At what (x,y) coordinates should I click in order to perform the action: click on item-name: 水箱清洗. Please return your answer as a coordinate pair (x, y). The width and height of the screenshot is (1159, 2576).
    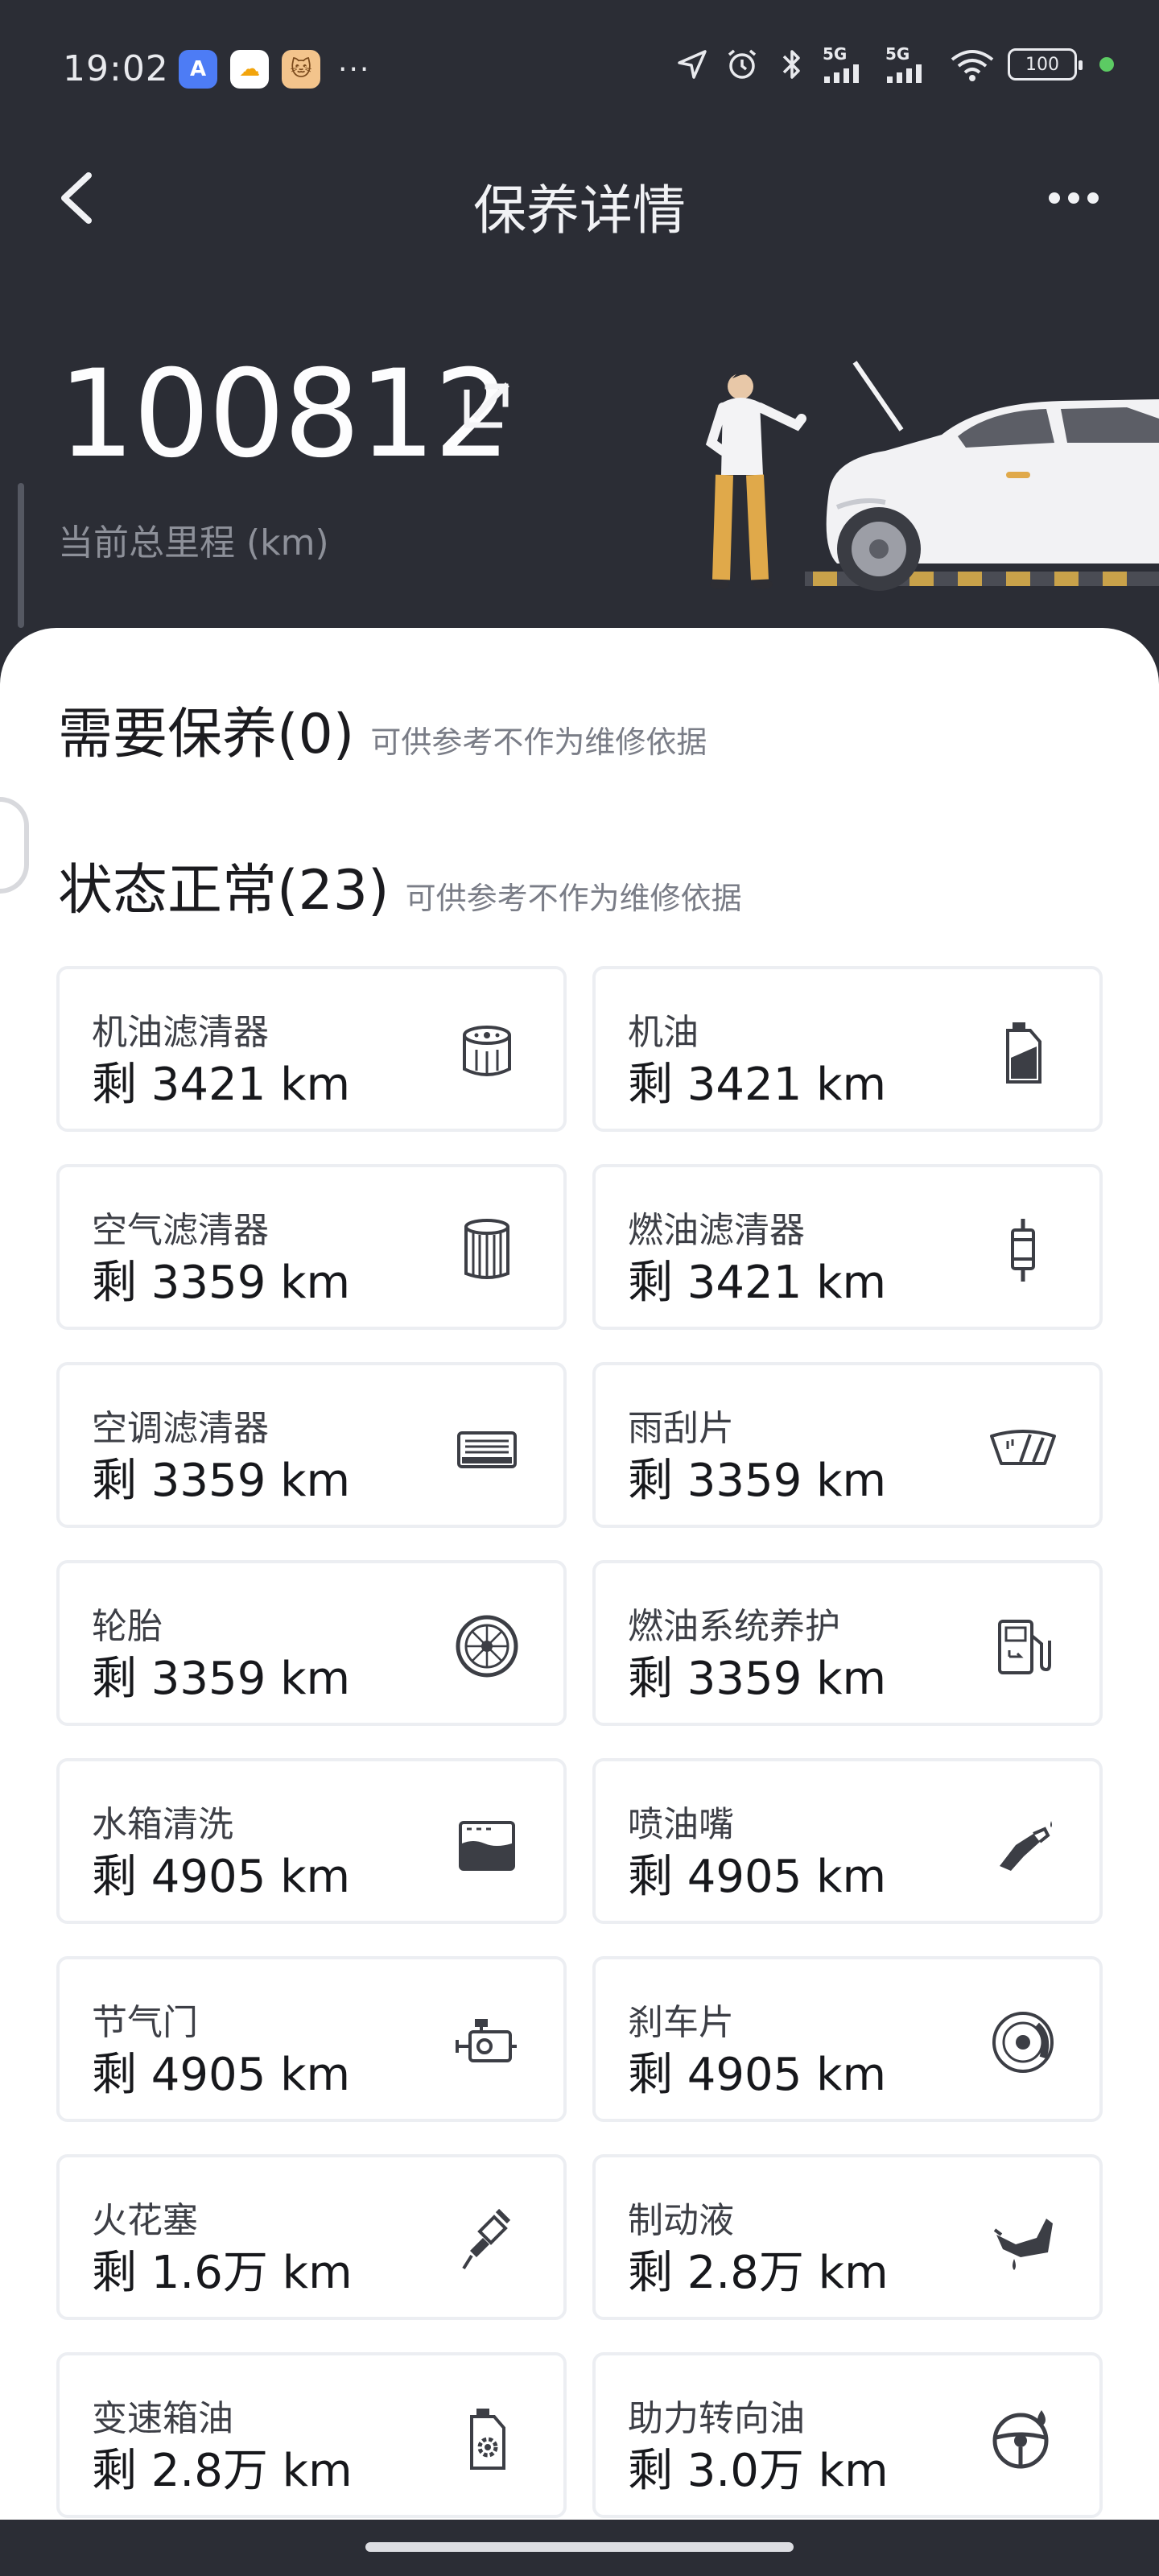
    Looking at the image, I should click on (162, 1824).